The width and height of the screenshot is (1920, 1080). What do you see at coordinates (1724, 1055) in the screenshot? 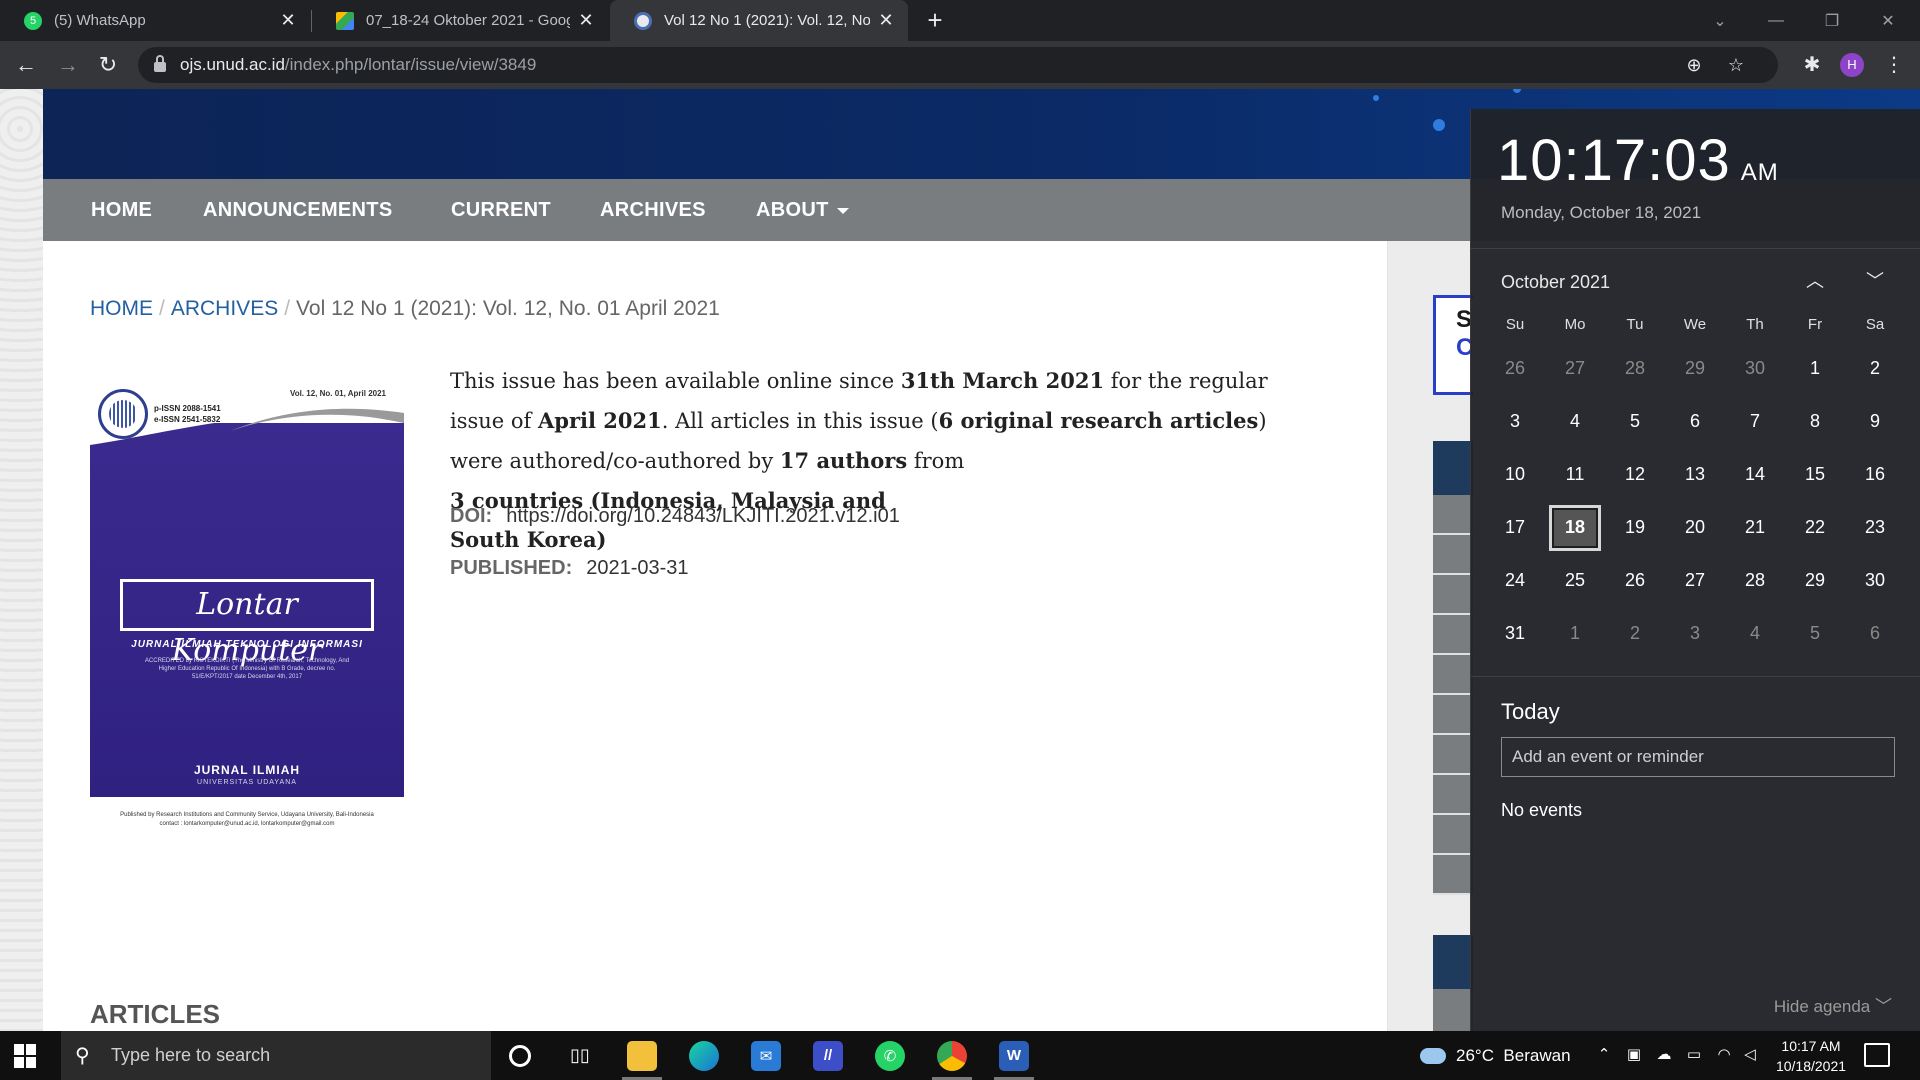
I see `wifi-icon: ◠` at bounding box center [1724, 1055].